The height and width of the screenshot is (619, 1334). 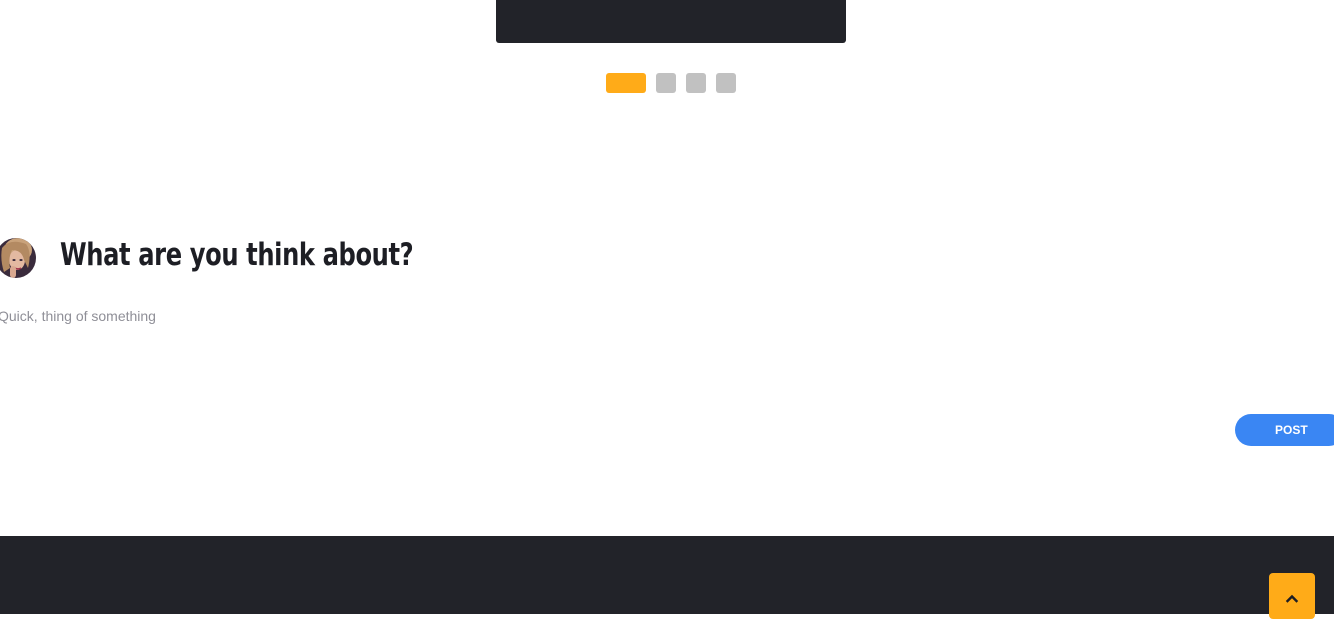 What do you see at coordinates (1284, 430) in the screenshot?
I see `post-button: POST` at bounding box center [1284, 430].